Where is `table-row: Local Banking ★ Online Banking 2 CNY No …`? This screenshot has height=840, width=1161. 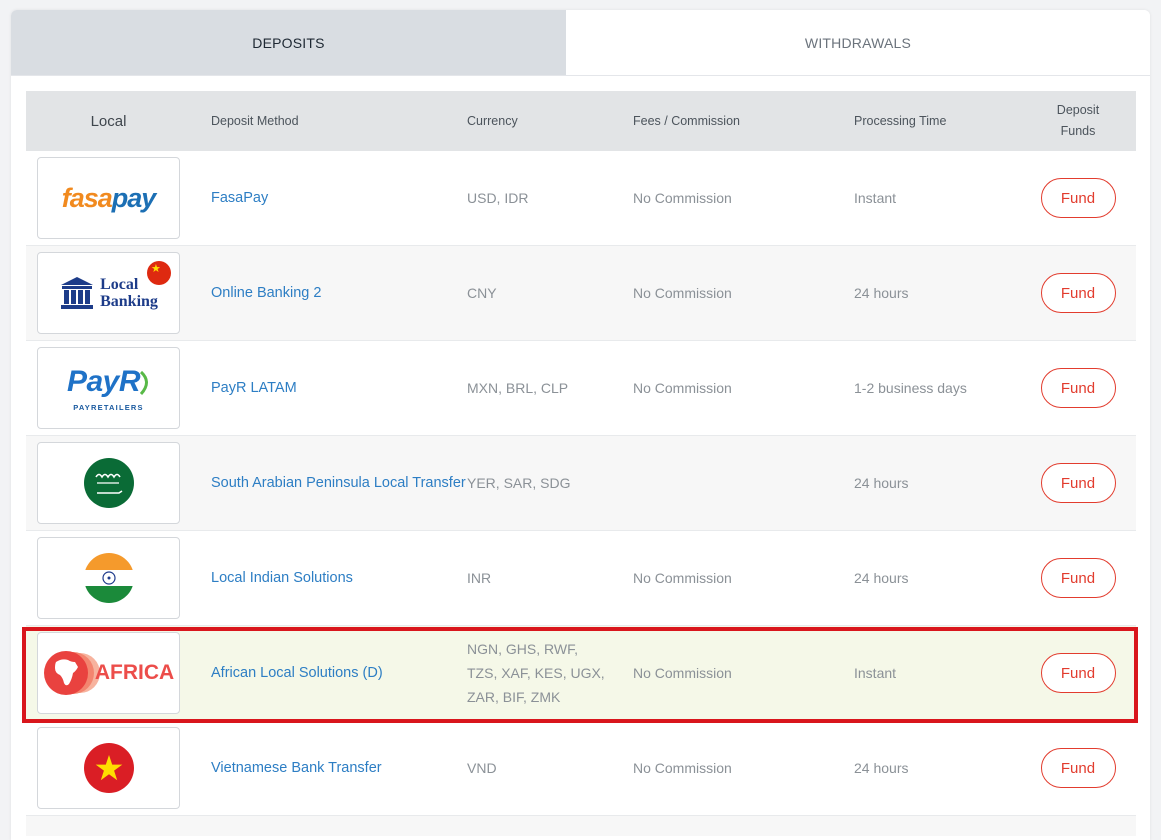 table-row: Local Banking ★ Online Banking 2 CNY No … is located at coordinates (581, 293).